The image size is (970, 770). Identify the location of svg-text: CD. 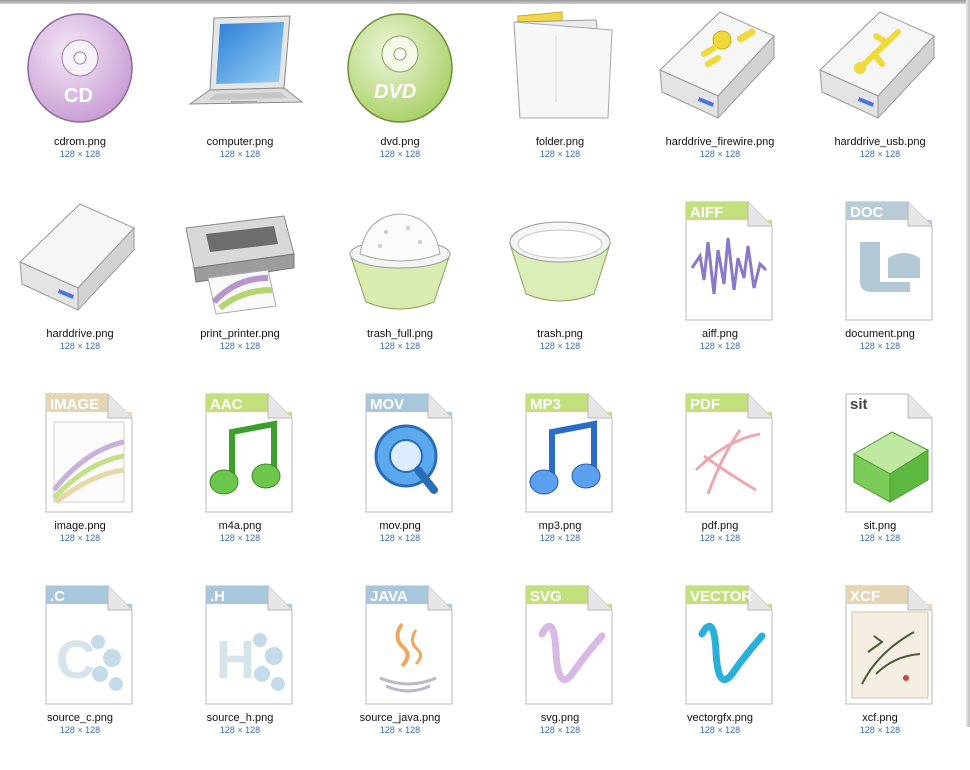
(78, 96).